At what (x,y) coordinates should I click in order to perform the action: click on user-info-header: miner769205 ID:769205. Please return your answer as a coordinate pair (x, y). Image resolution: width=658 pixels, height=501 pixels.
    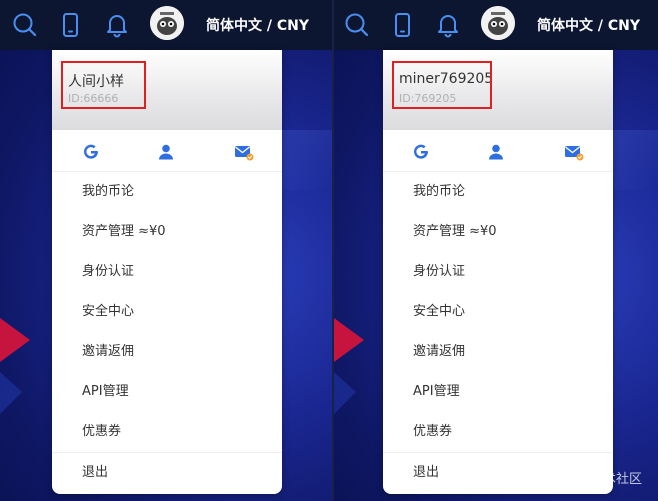
    Looking at the image, I should click on (498, 90).